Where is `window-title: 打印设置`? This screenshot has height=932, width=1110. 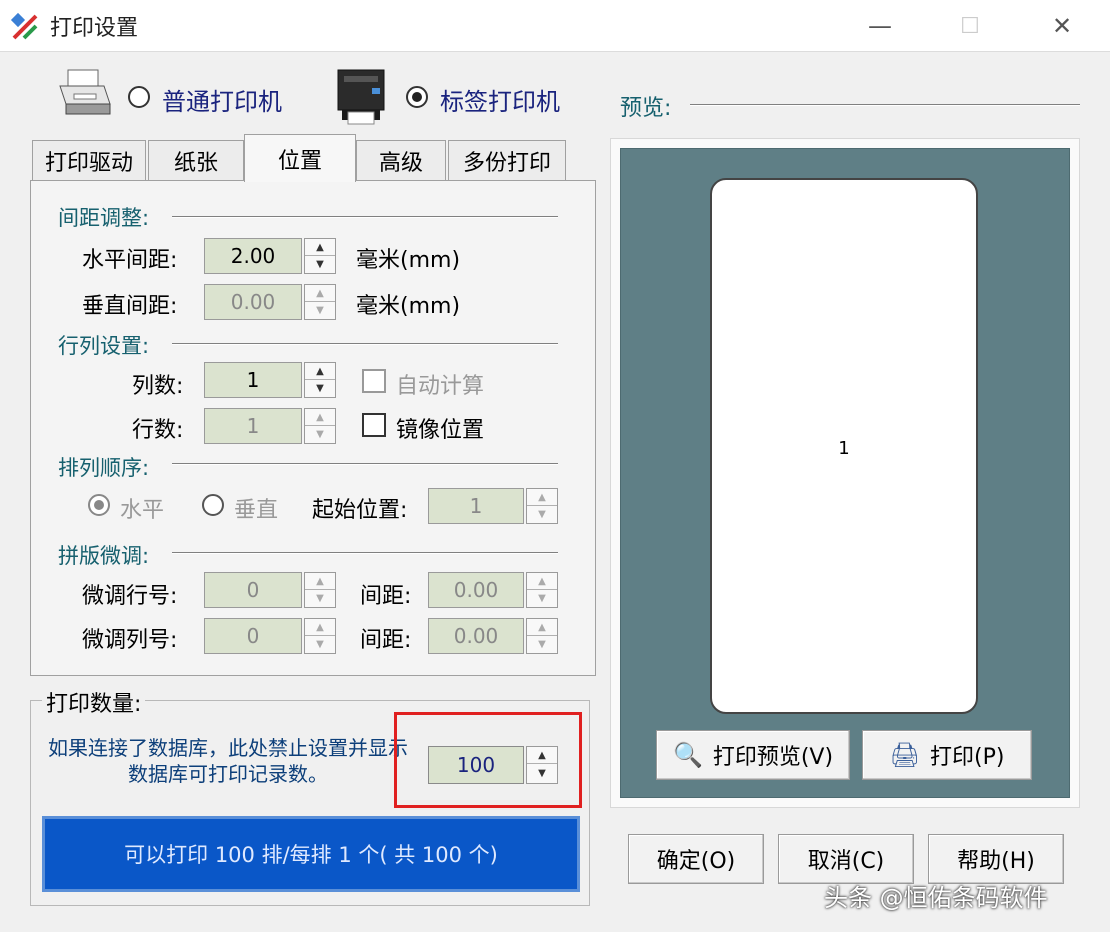 window-title: 打印设置 is located at coordinates (94, 28).